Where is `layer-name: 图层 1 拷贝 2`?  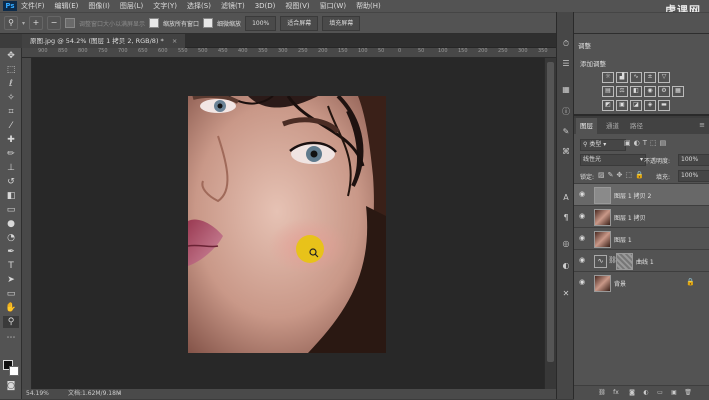
layer-name: 图层 1 拷贝 2 is located at coordinates (632, 195).